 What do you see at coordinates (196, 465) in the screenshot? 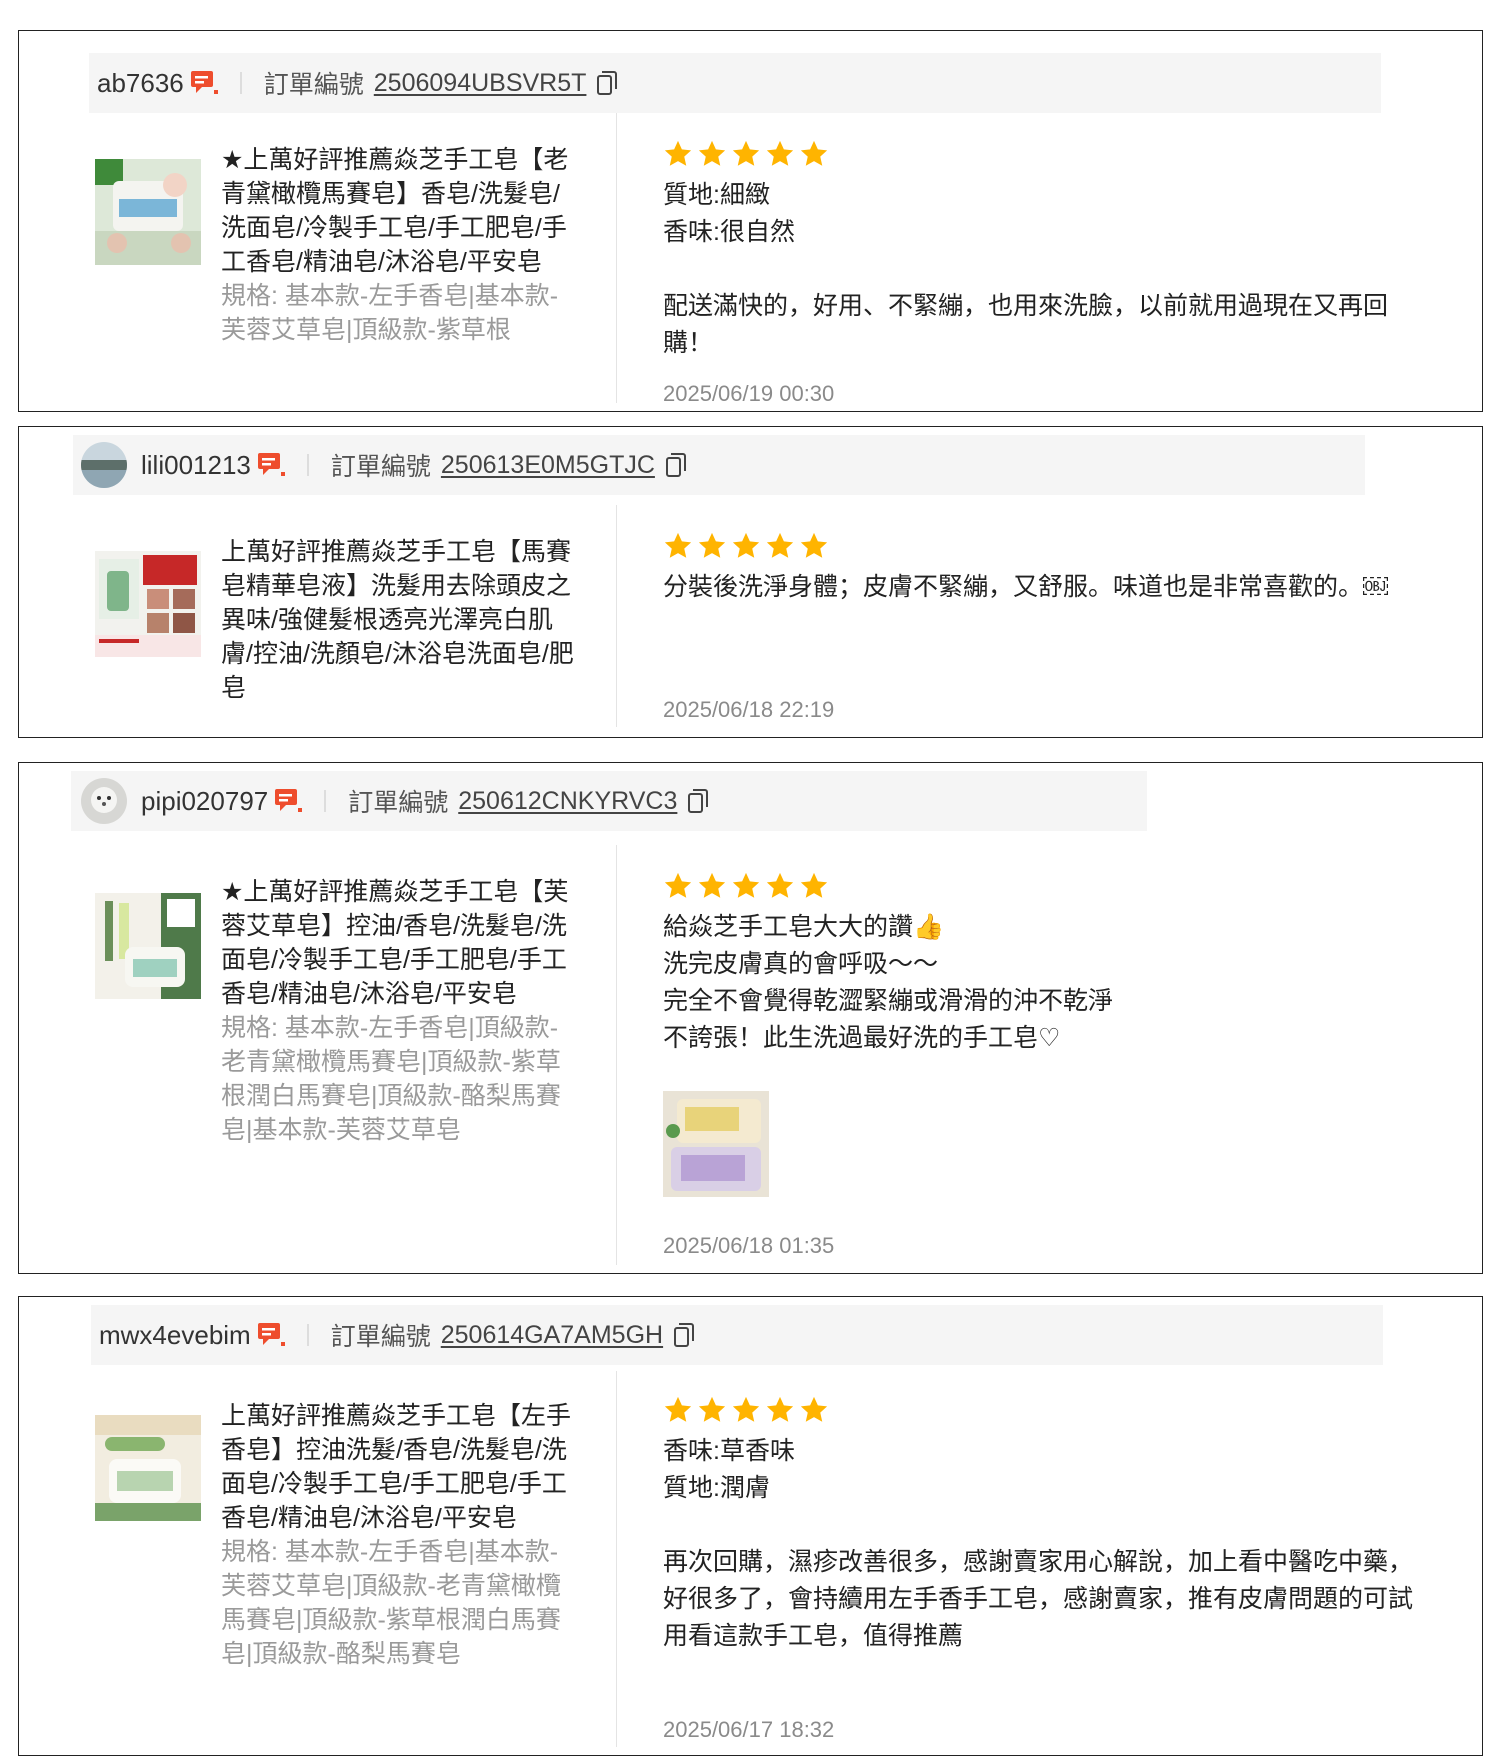
I see `username: lili001213` at bounding box center [196, 465].